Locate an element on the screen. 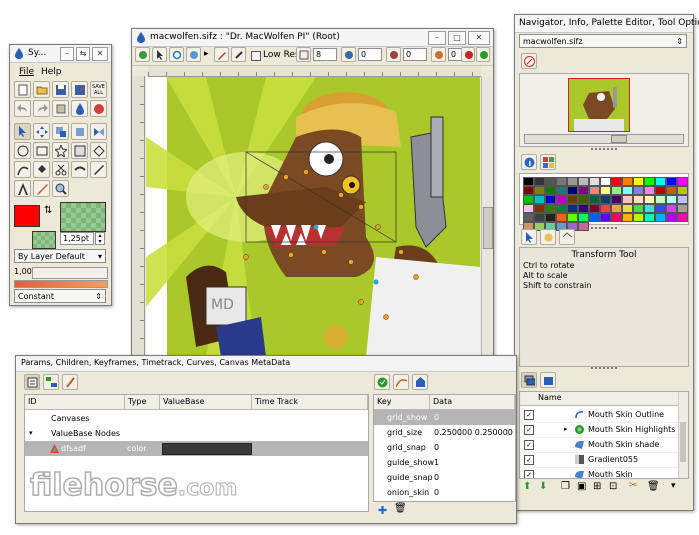 The width and height of the screenshot is (699, 535). layers-scroll-thumb is located at coordinates (683, 442).